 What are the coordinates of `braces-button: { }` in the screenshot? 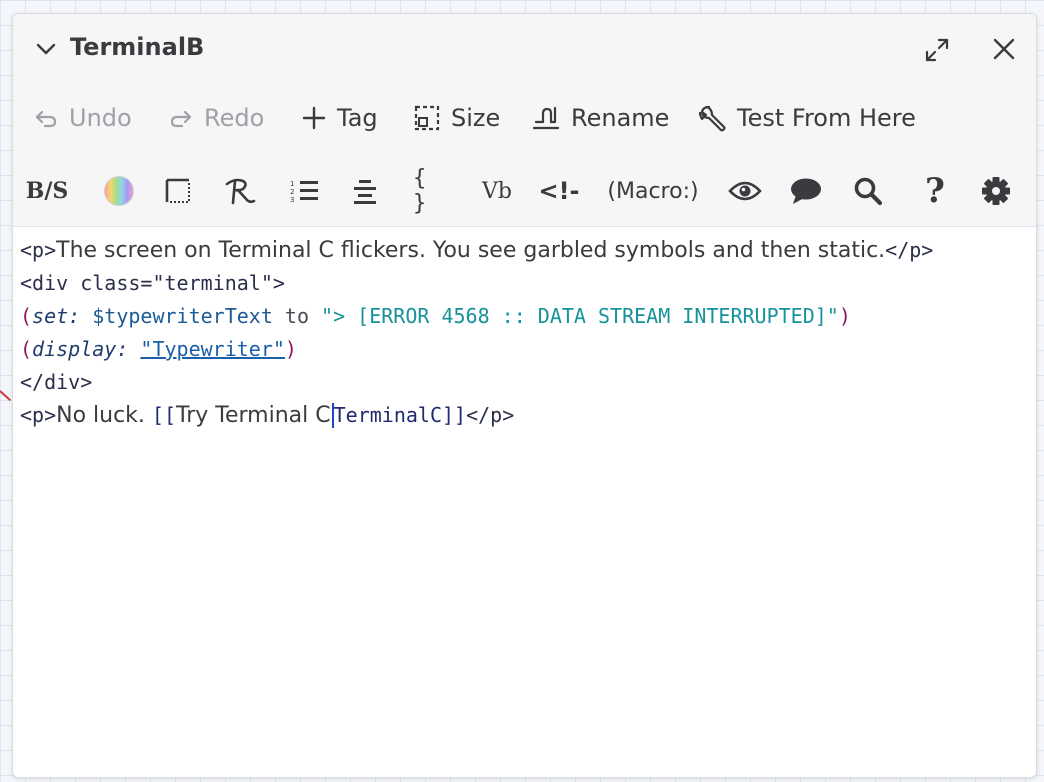 It's located at (431, 191).